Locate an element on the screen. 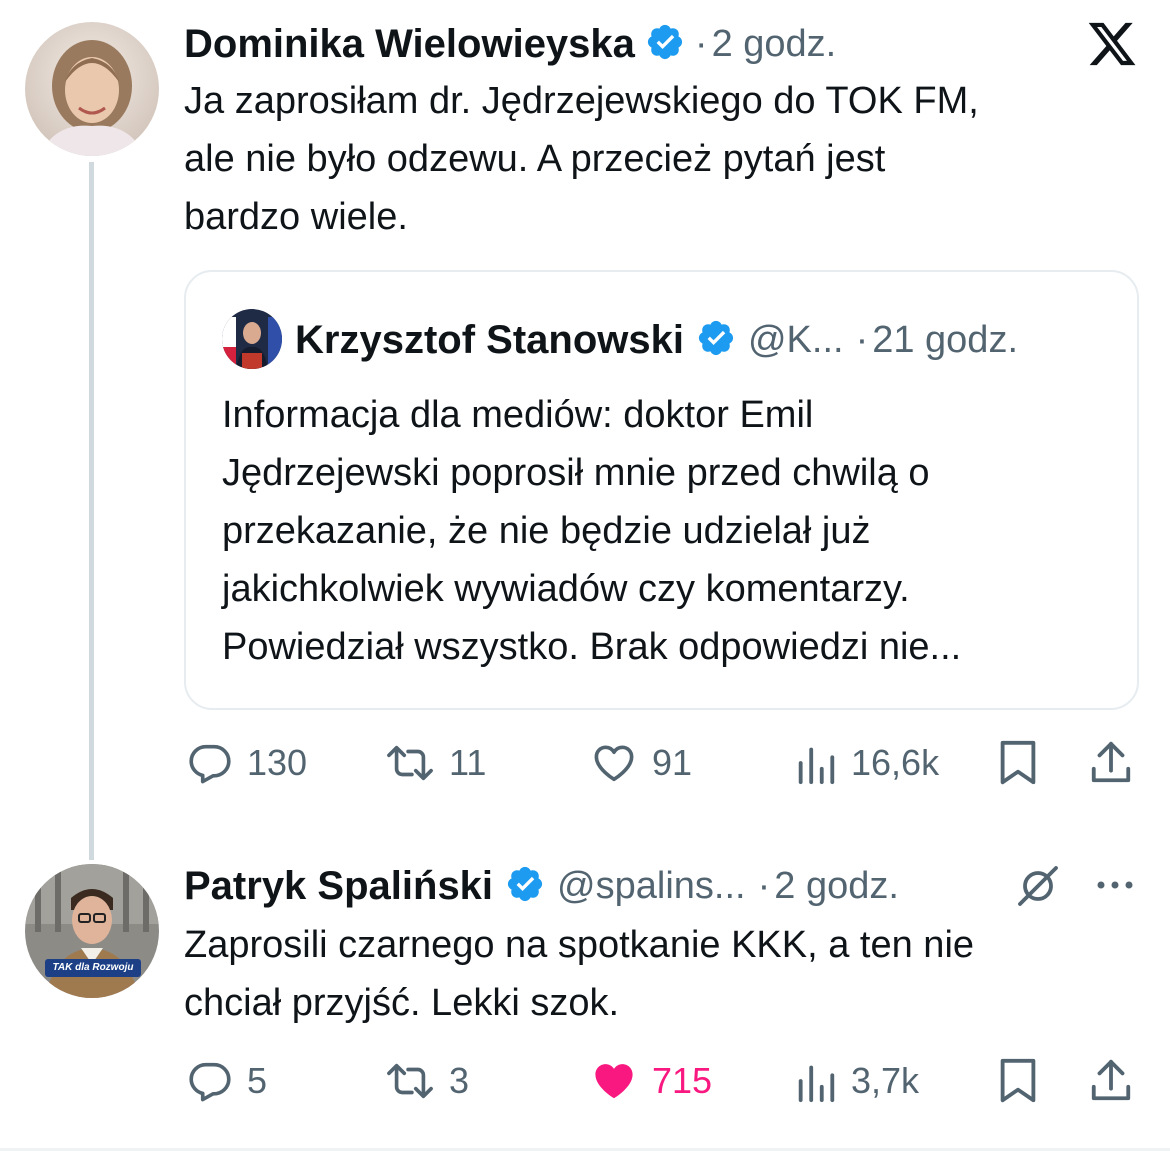 This screenshot has height=1151, width=1170. tweet1-author-name: Dominika Wielowieyska is located at coordinates (409, 44).